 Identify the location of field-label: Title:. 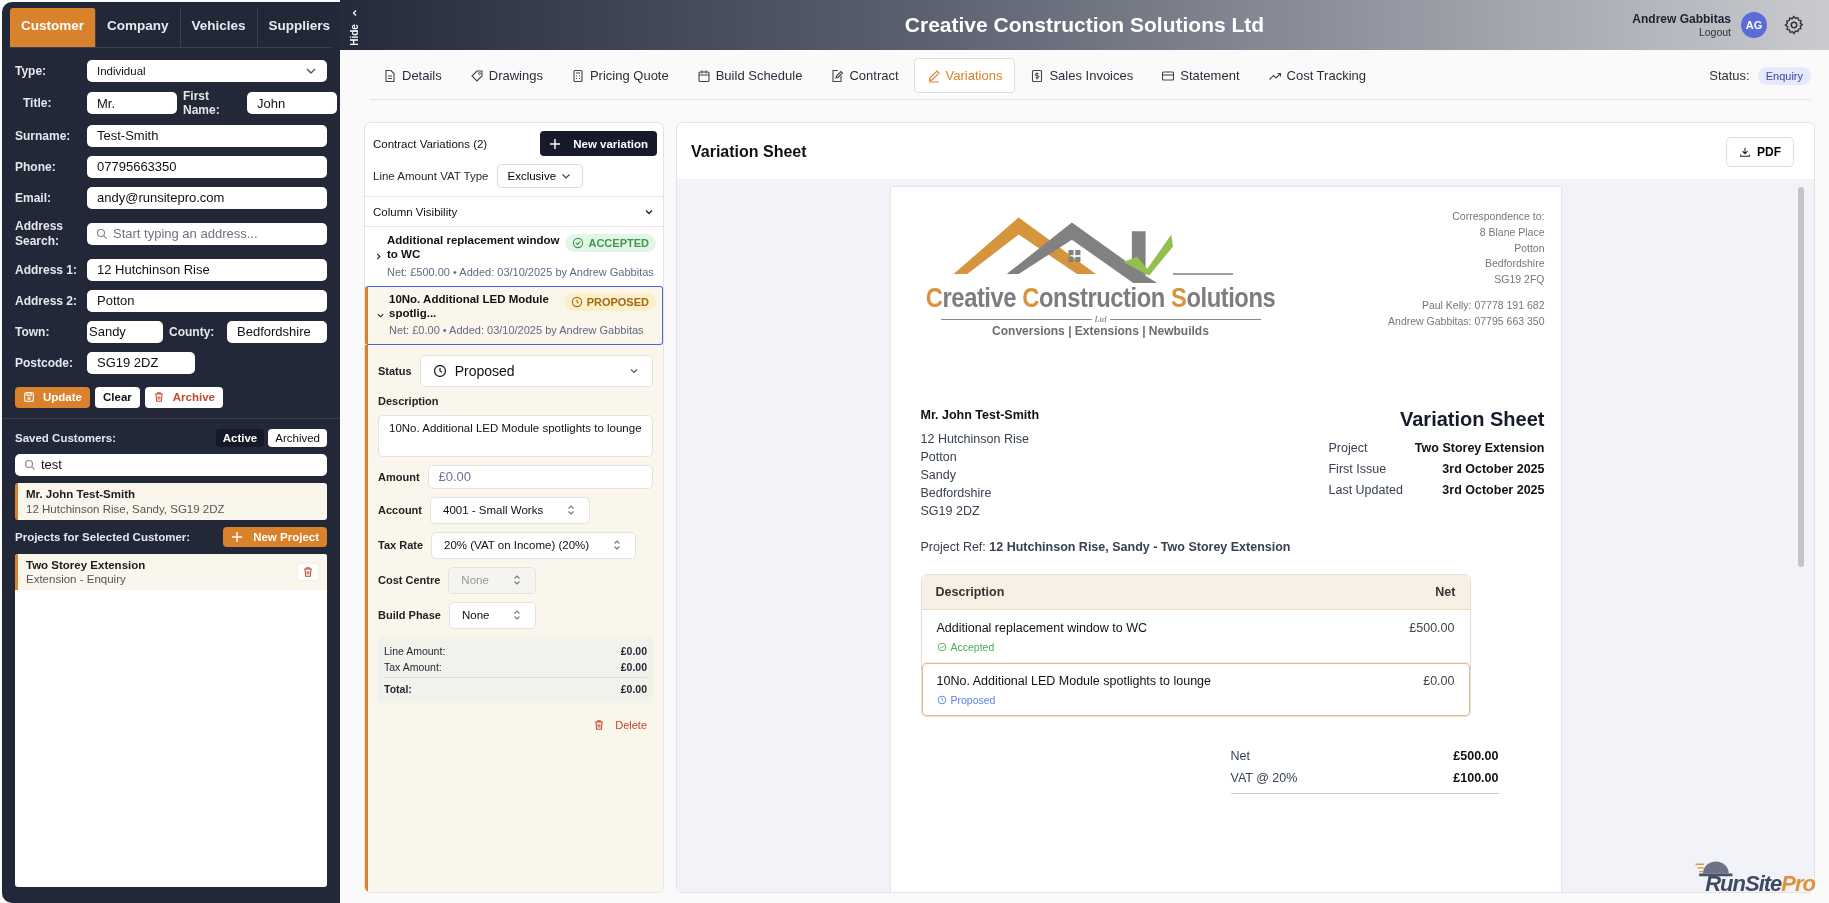
(37, 103).